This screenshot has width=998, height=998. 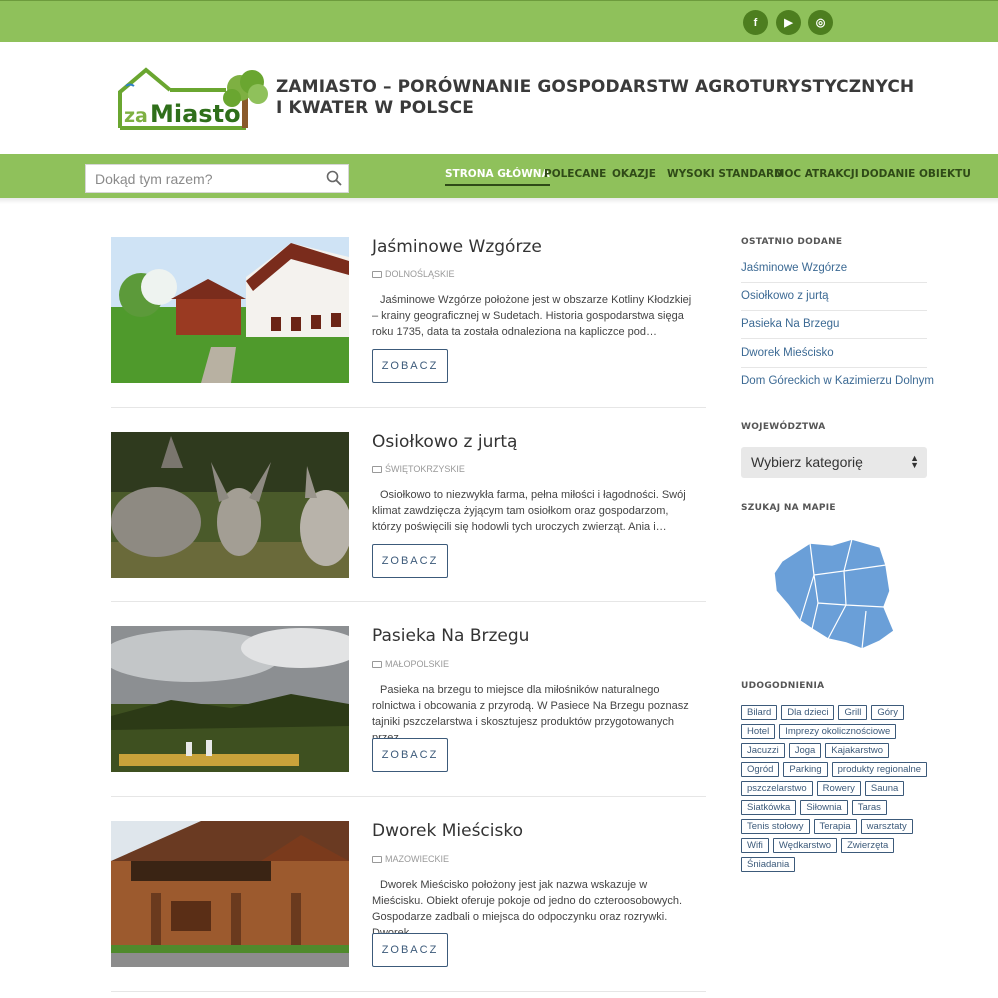 I want to click on post-title: Osiołkowo z jurtą, so click(x=444, y=442).